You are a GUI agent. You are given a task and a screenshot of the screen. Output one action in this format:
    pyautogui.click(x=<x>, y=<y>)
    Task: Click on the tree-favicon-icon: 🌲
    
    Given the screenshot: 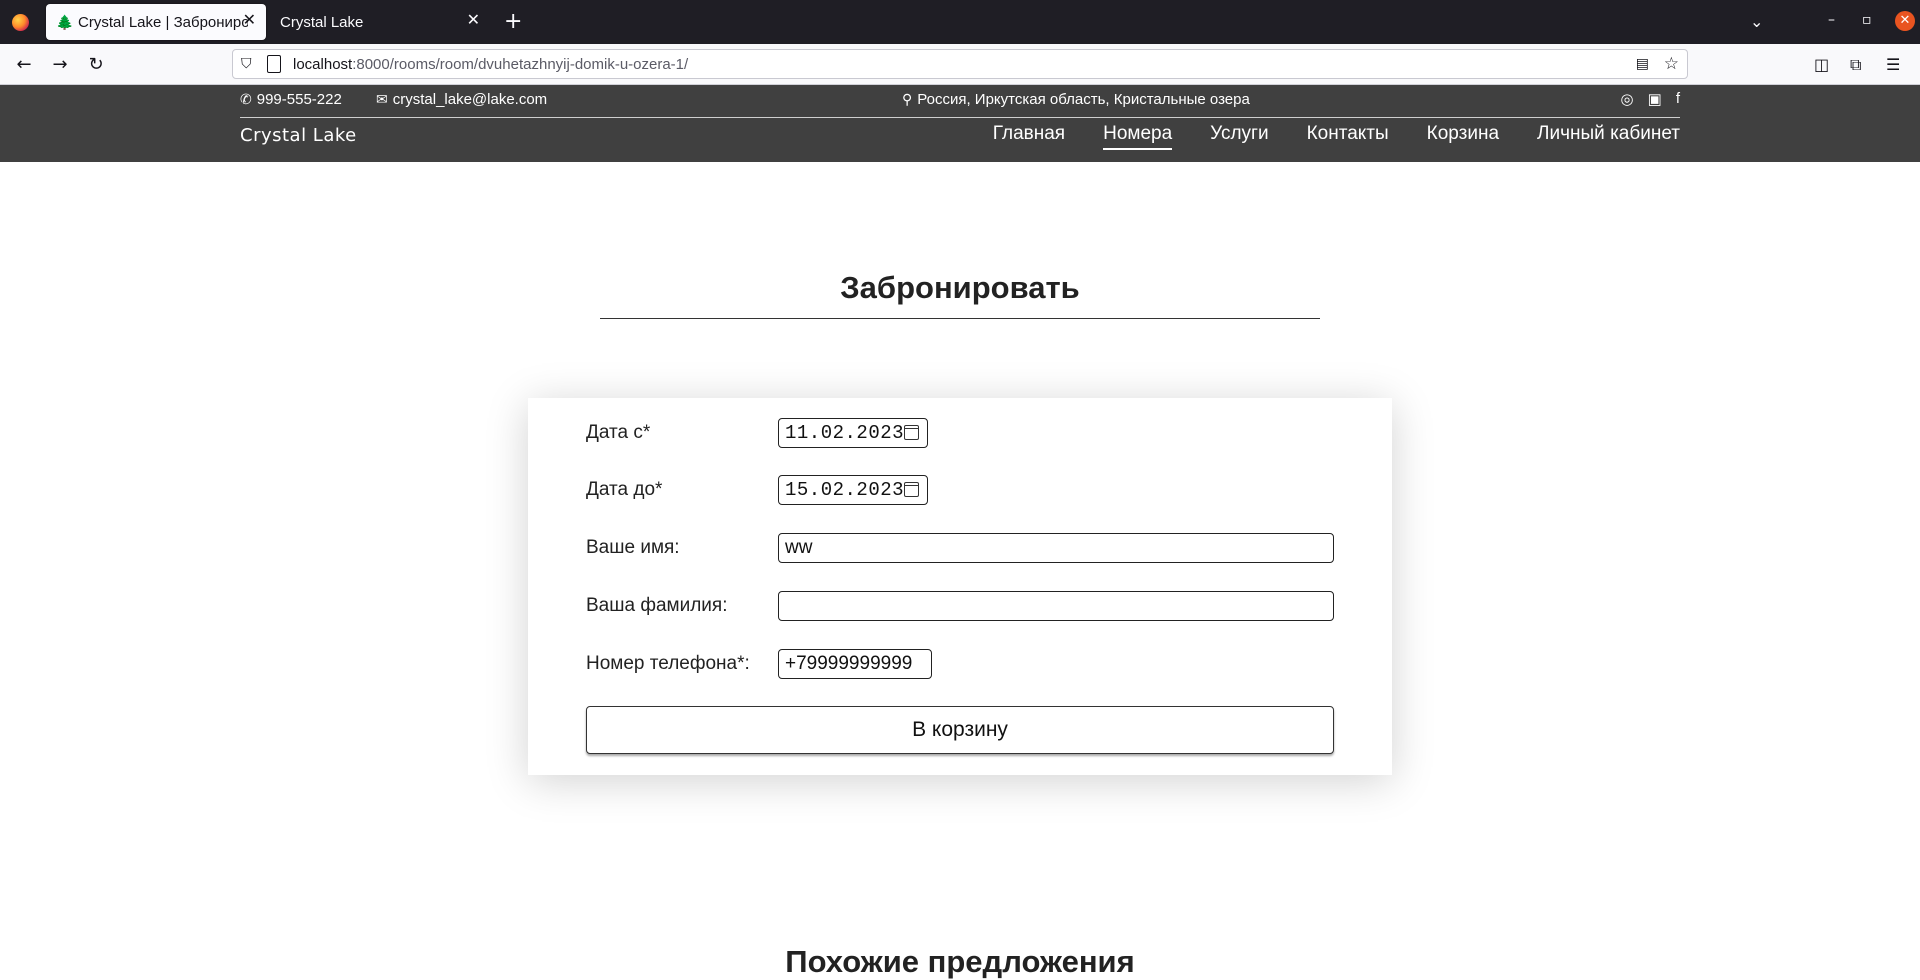 What is the action you would take?
    pyautogui.click(x=65, y=22)
    